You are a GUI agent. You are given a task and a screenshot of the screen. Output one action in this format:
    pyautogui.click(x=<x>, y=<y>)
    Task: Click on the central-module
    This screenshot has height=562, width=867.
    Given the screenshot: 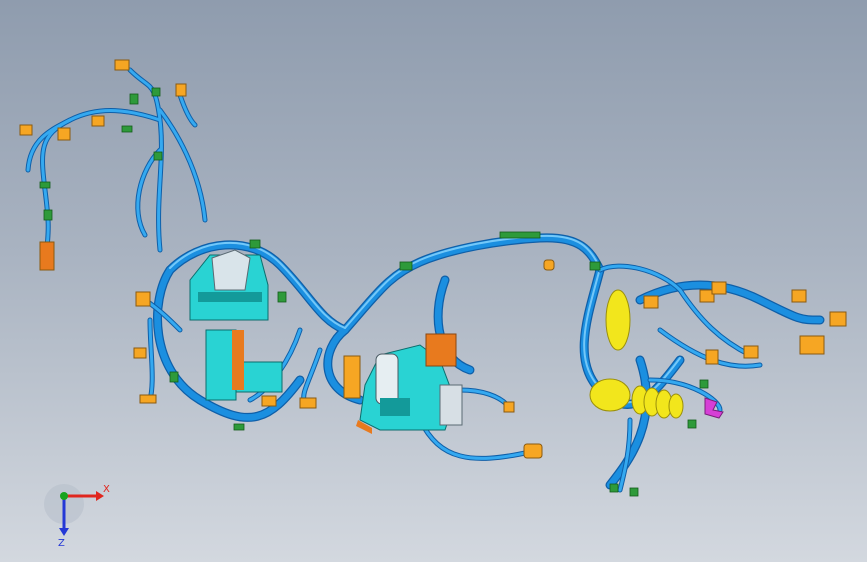 What is the action you would take?
    pyautogui.click(x=403, y=383)
    